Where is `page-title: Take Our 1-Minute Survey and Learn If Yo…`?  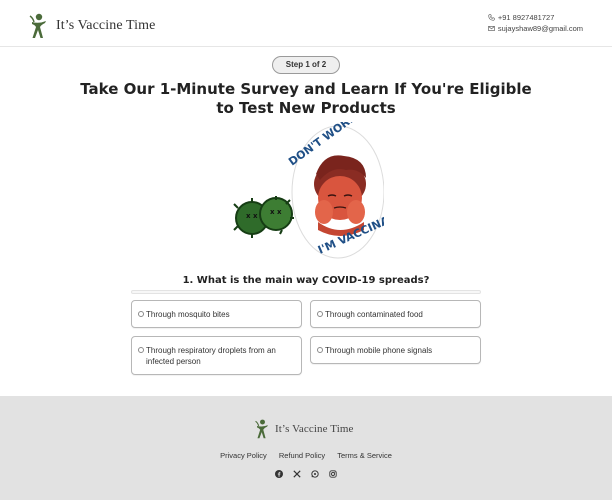 page-title: Take Our 1-Minute Survey and Learn If Yo… is located at coordinates (306, 98).